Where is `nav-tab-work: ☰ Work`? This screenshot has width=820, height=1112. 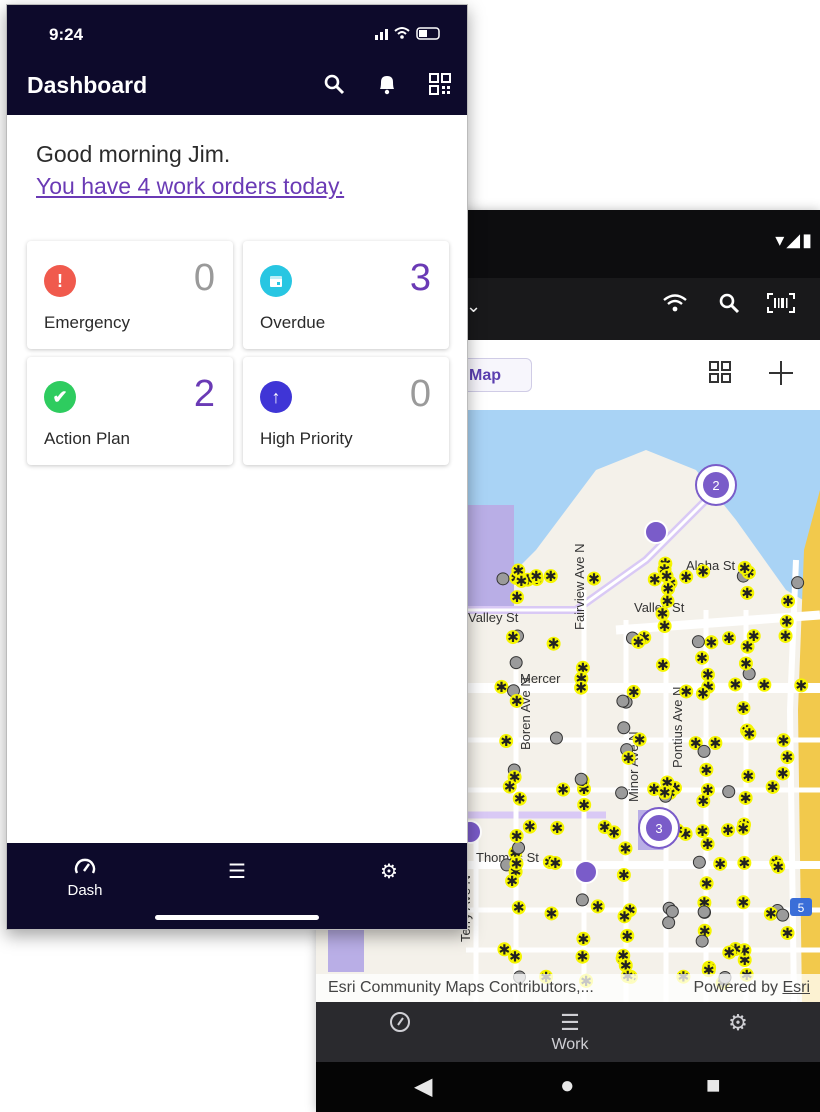 nav-tab-work: ☰ Work is located at coordinates (570, 1032).